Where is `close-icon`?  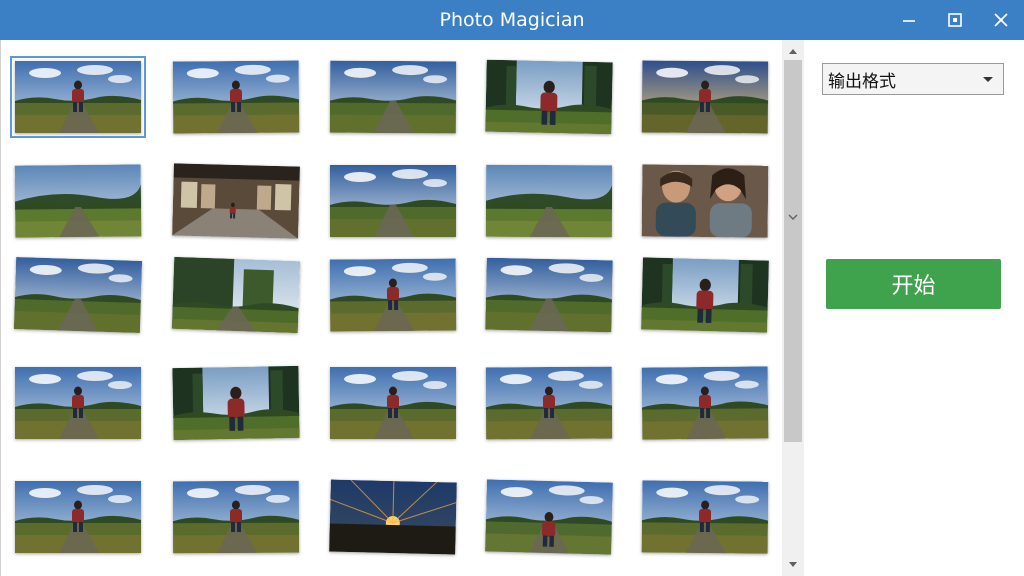
close-icon is located at coordinates (1001, 20).